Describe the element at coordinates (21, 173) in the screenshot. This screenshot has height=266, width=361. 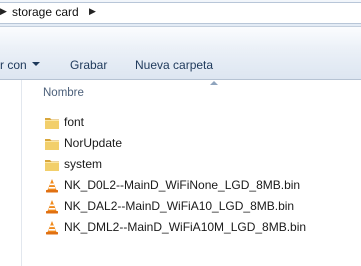
I see `pane-divider` at that location.